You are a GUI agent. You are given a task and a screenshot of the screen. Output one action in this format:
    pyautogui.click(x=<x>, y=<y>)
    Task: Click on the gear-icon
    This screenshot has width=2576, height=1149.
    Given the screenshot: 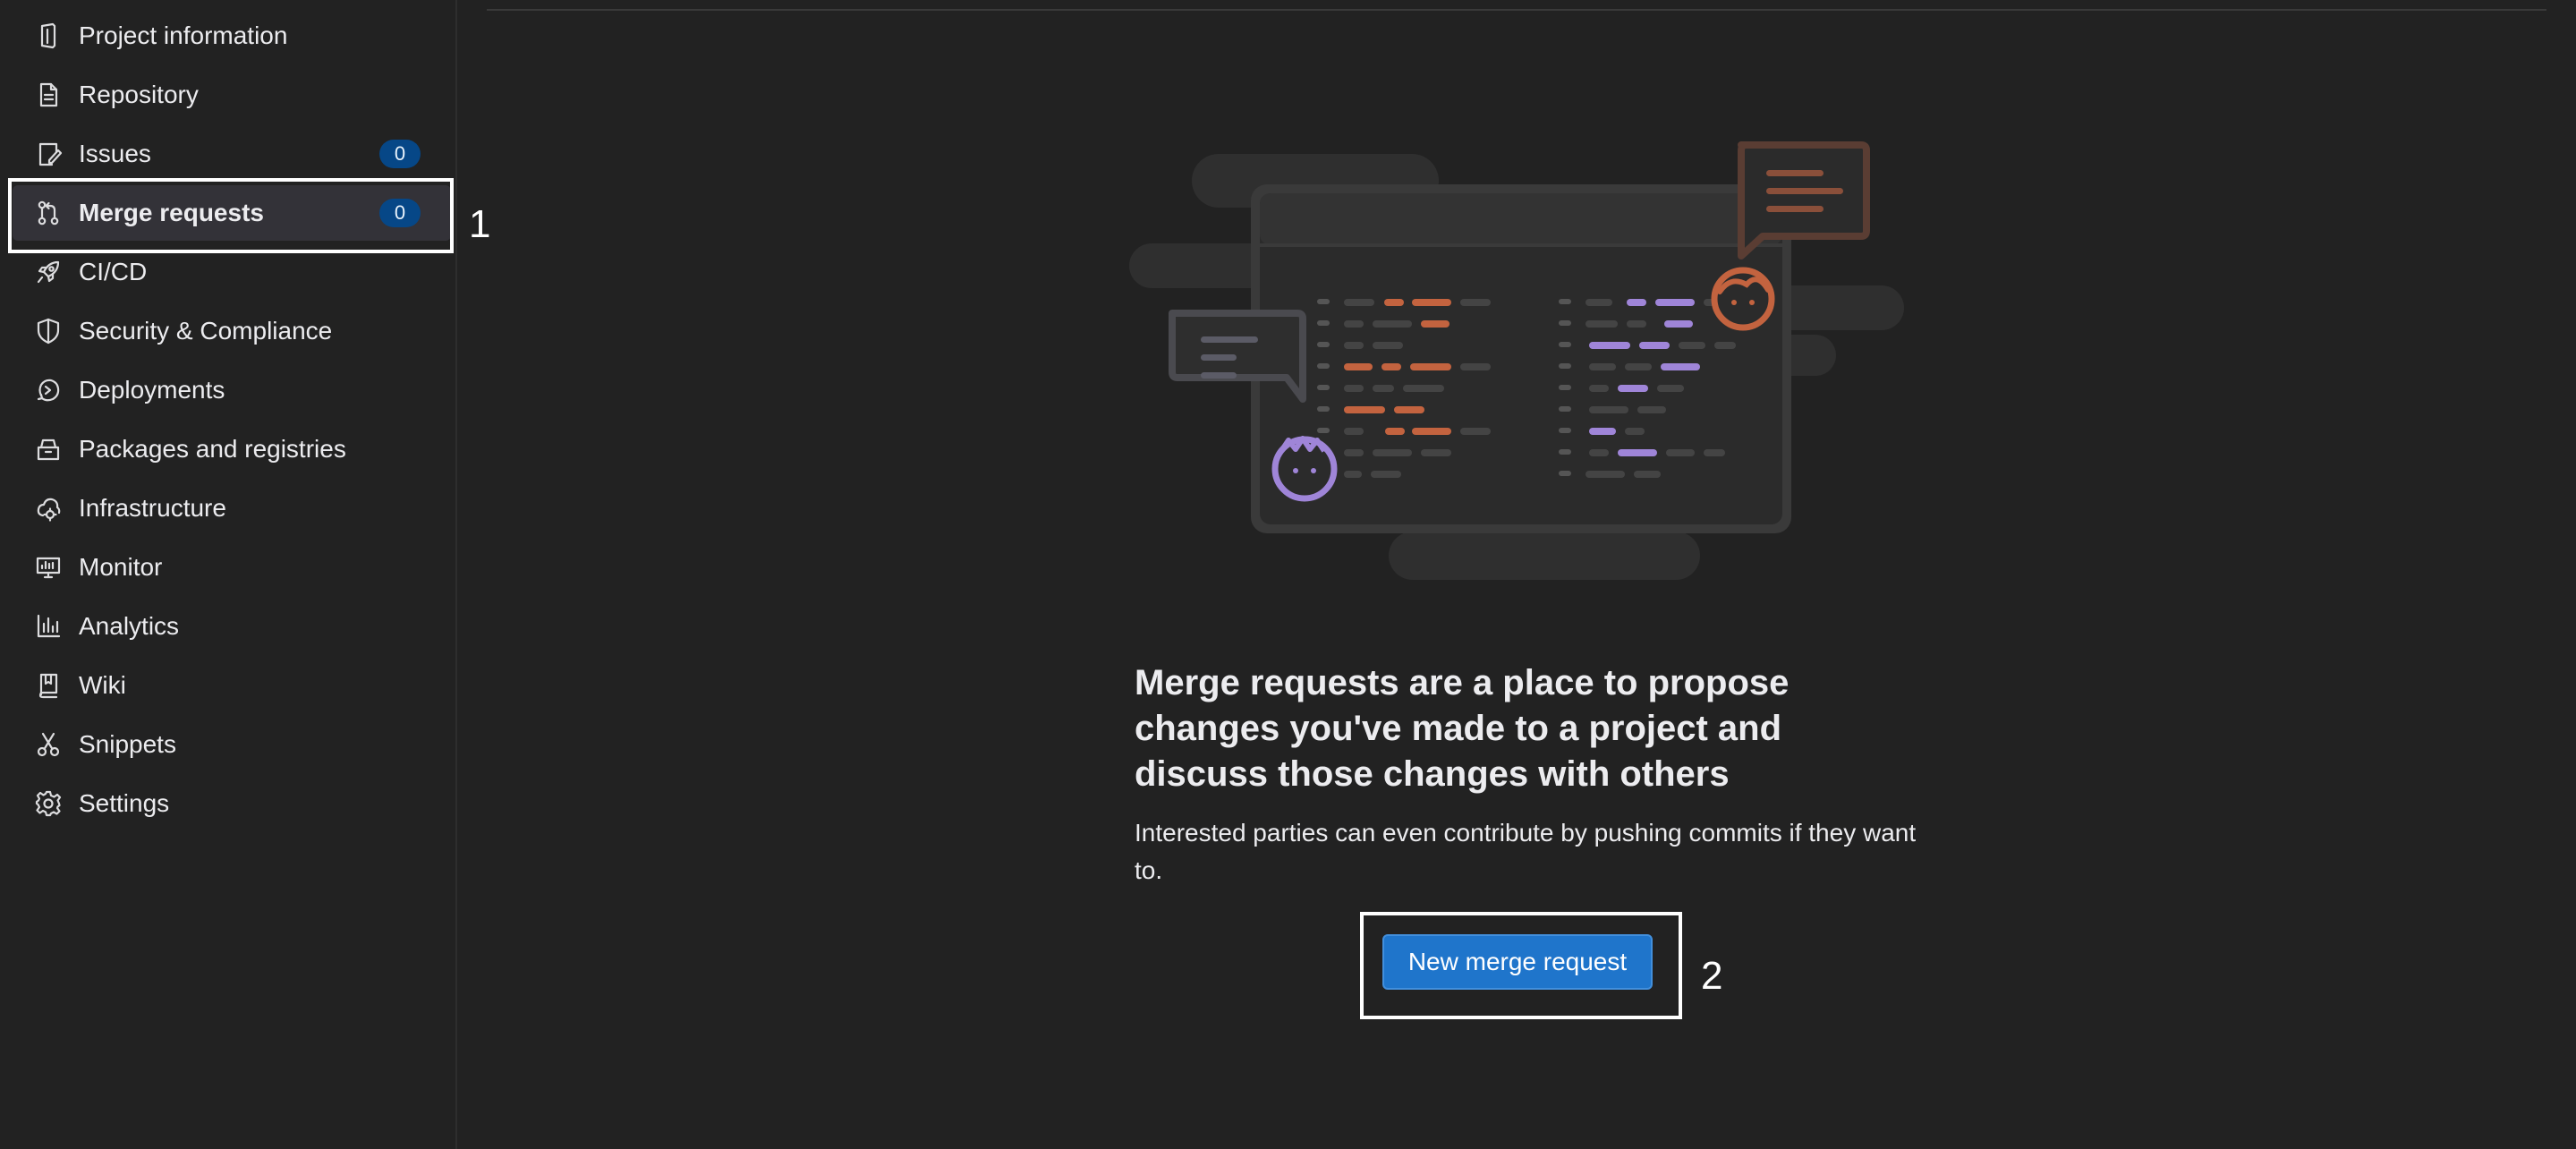 What is the action you would take?
    pyautogui.click(x=48, y=803)
    